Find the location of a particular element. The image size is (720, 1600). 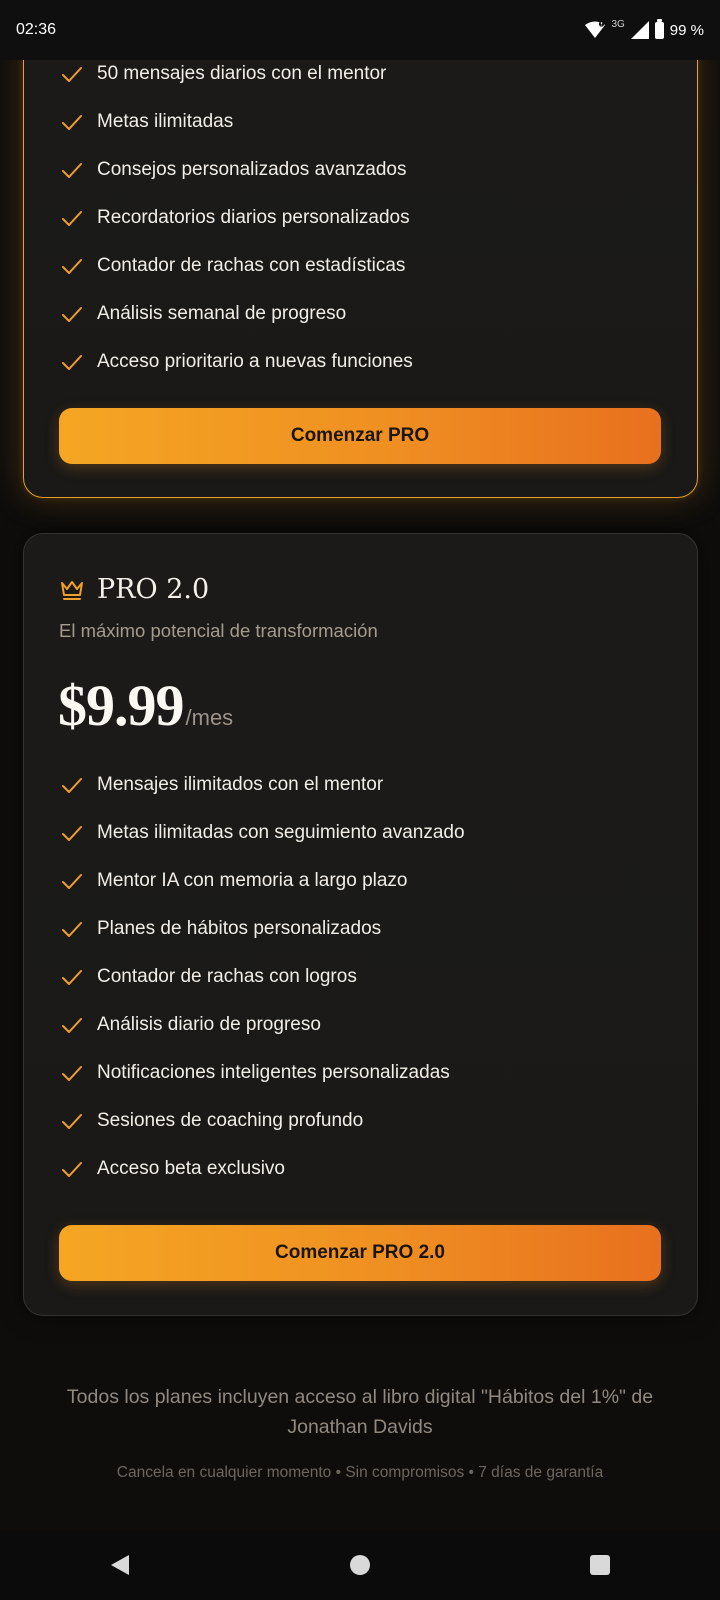

signal-icon is located at coordinates (639, 30).